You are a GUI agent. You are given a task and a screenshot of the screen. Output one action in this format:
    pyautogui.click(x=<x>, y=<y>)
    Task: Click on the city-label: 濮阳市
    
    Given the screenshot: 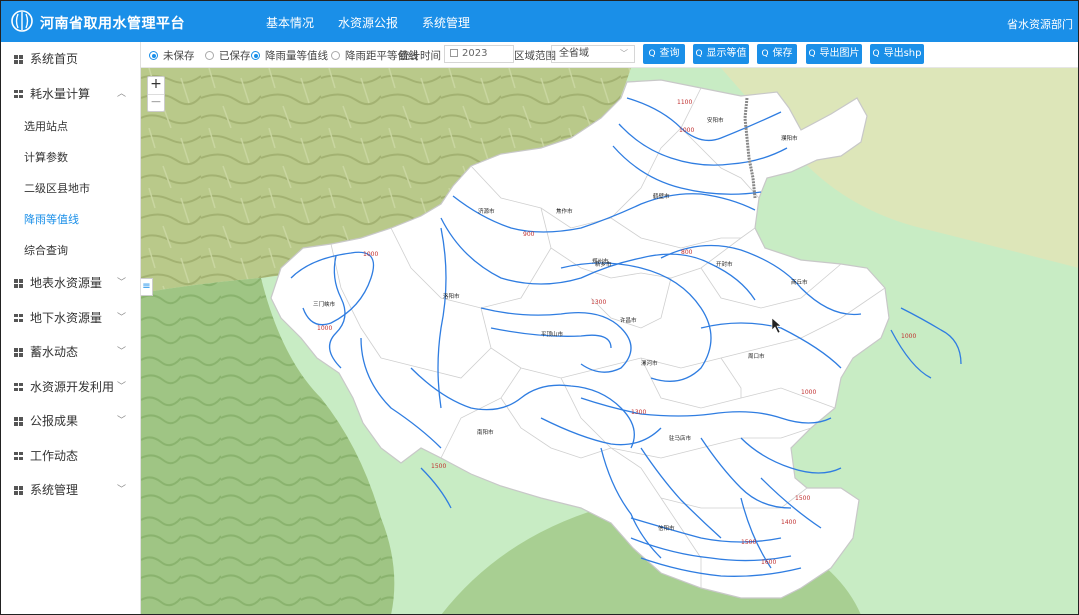 What is the action you would take?
    pyautogui.click(x=789, y=138)
    